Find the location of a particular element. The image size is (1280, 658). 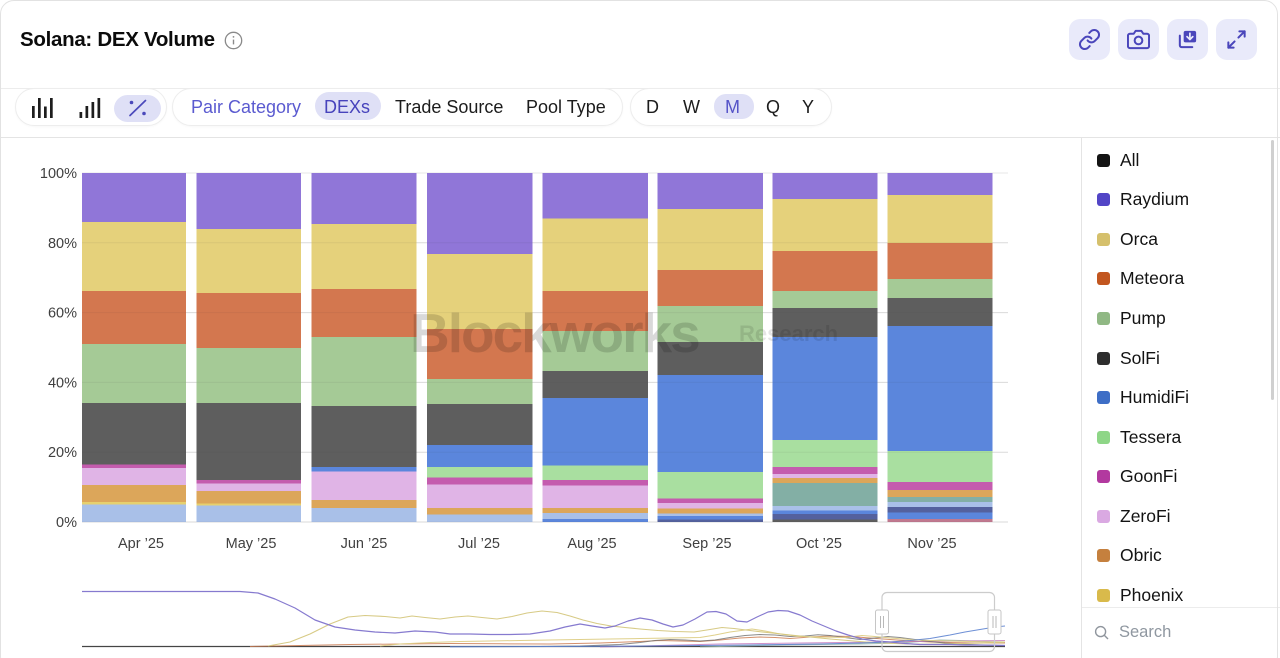

svg-text: May ’25 is located at coordinates (251, 544).